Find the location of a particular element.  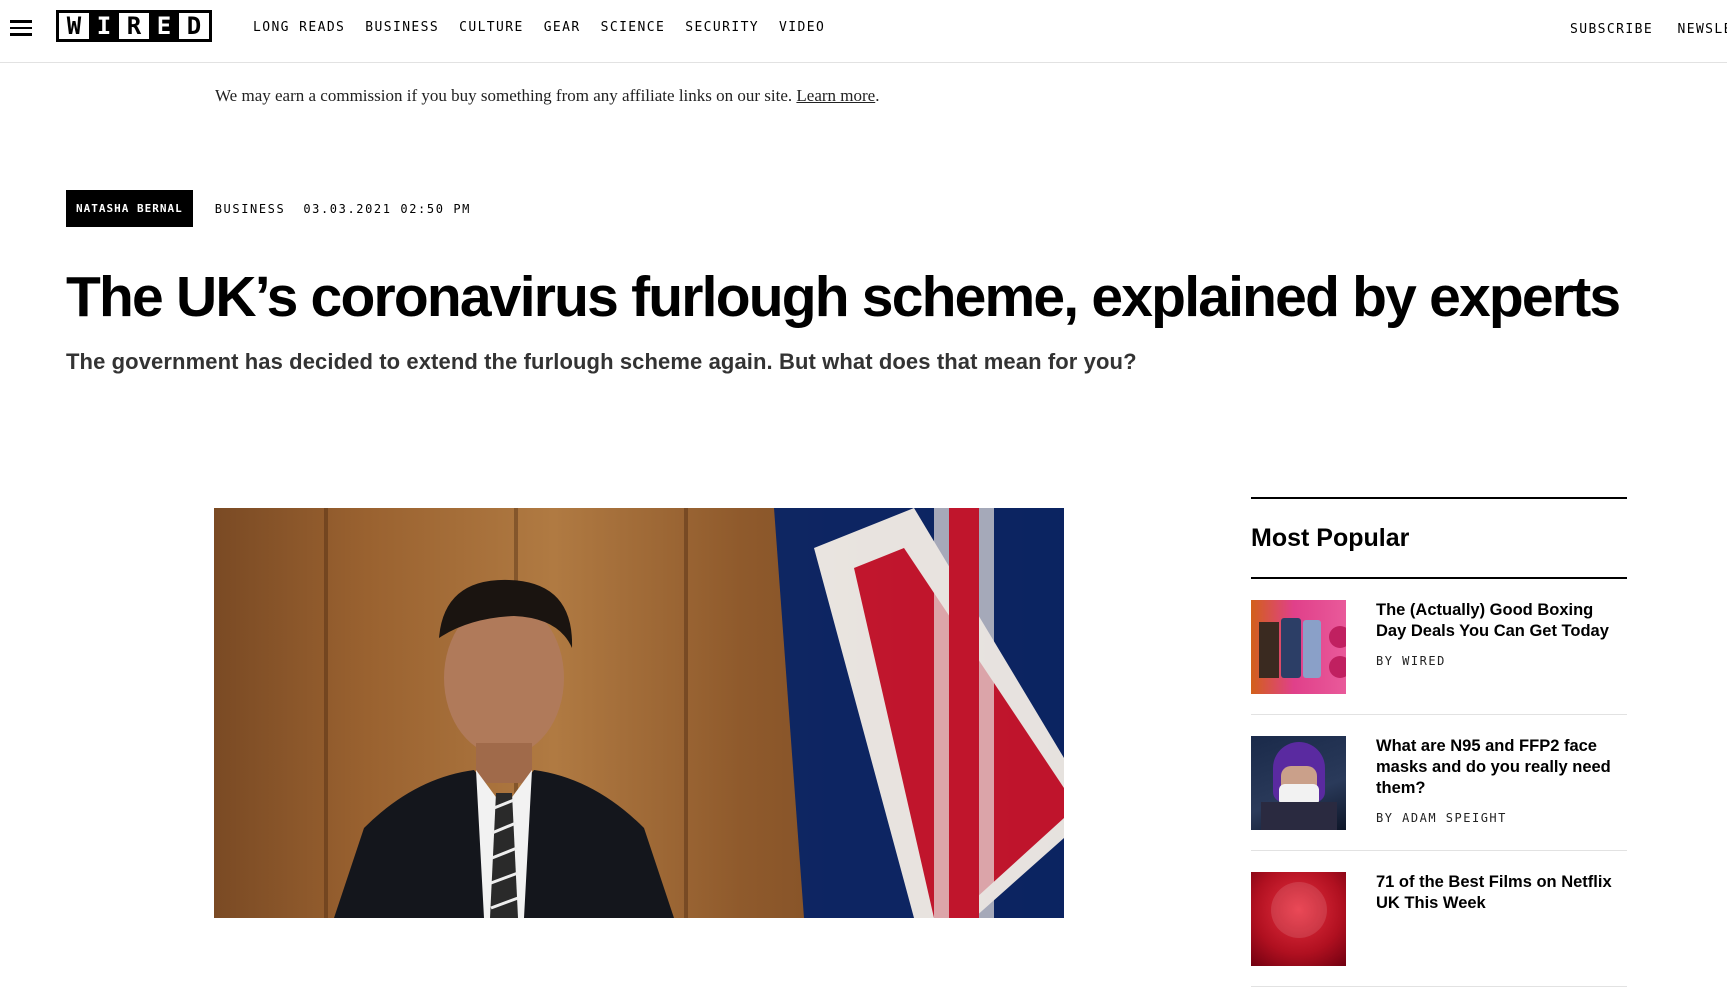

popular-item-byline: BY WIRED is located at coordinates (1501, 661).